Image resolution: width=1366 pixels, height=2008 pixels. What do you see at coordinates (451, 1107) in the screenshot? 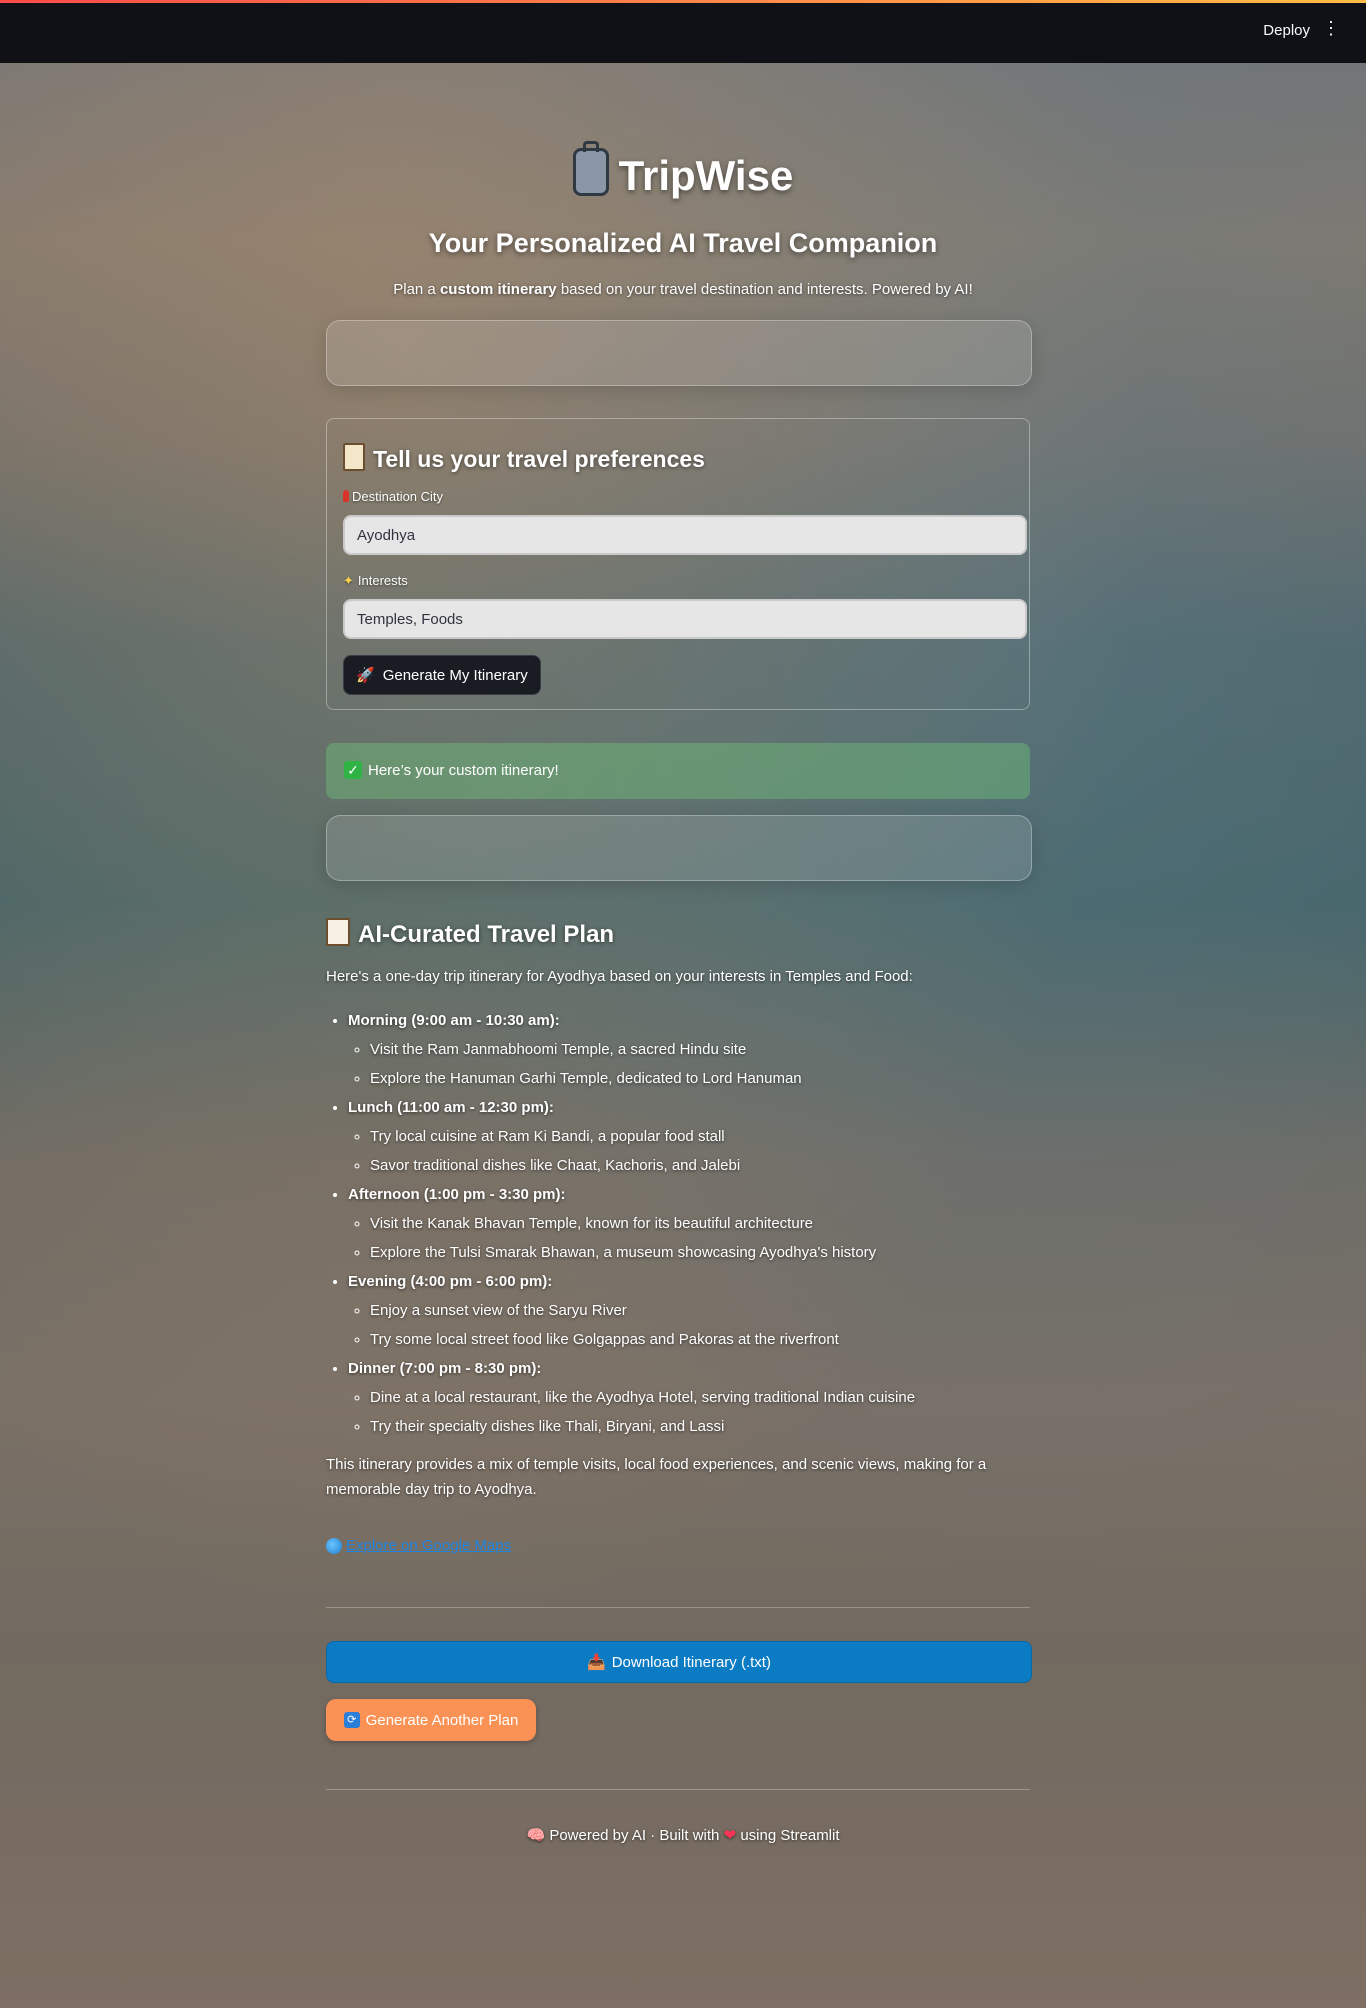
I see `section-title: Lunch (11:00 am - 12:30 pm):` at bounding box center [451, 1107].